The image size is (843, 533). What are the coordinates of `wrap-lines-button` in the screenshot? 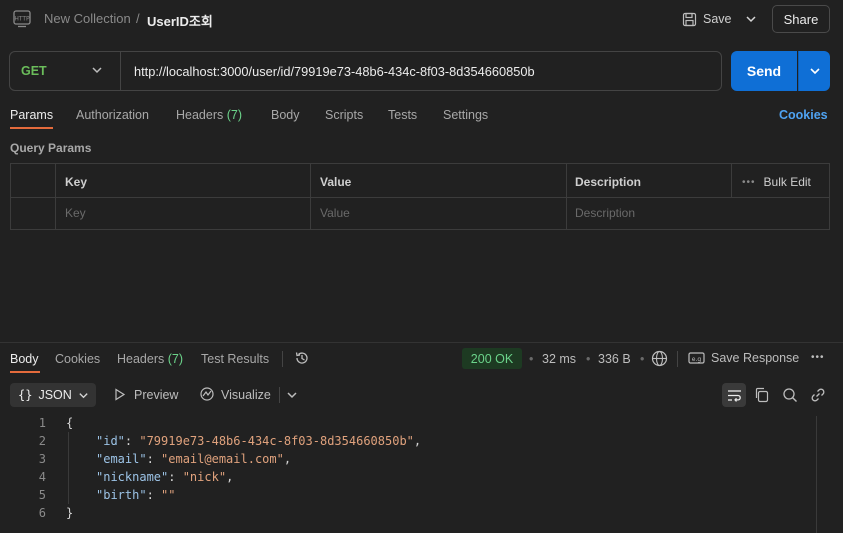 It's located at (734, 395).